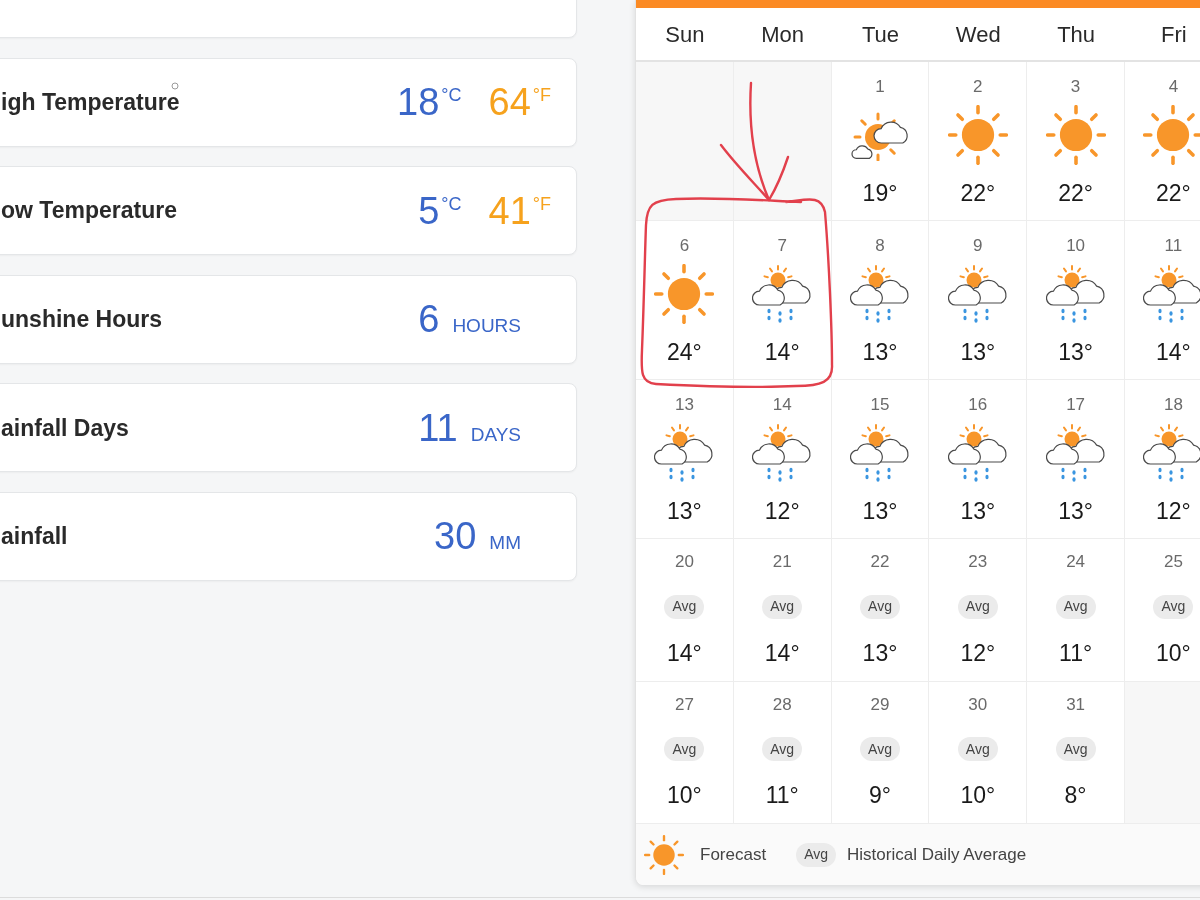 The height and width of the screenshot is (900, 1200). I want to click on weekday-label: Mon, so click(783, 34).